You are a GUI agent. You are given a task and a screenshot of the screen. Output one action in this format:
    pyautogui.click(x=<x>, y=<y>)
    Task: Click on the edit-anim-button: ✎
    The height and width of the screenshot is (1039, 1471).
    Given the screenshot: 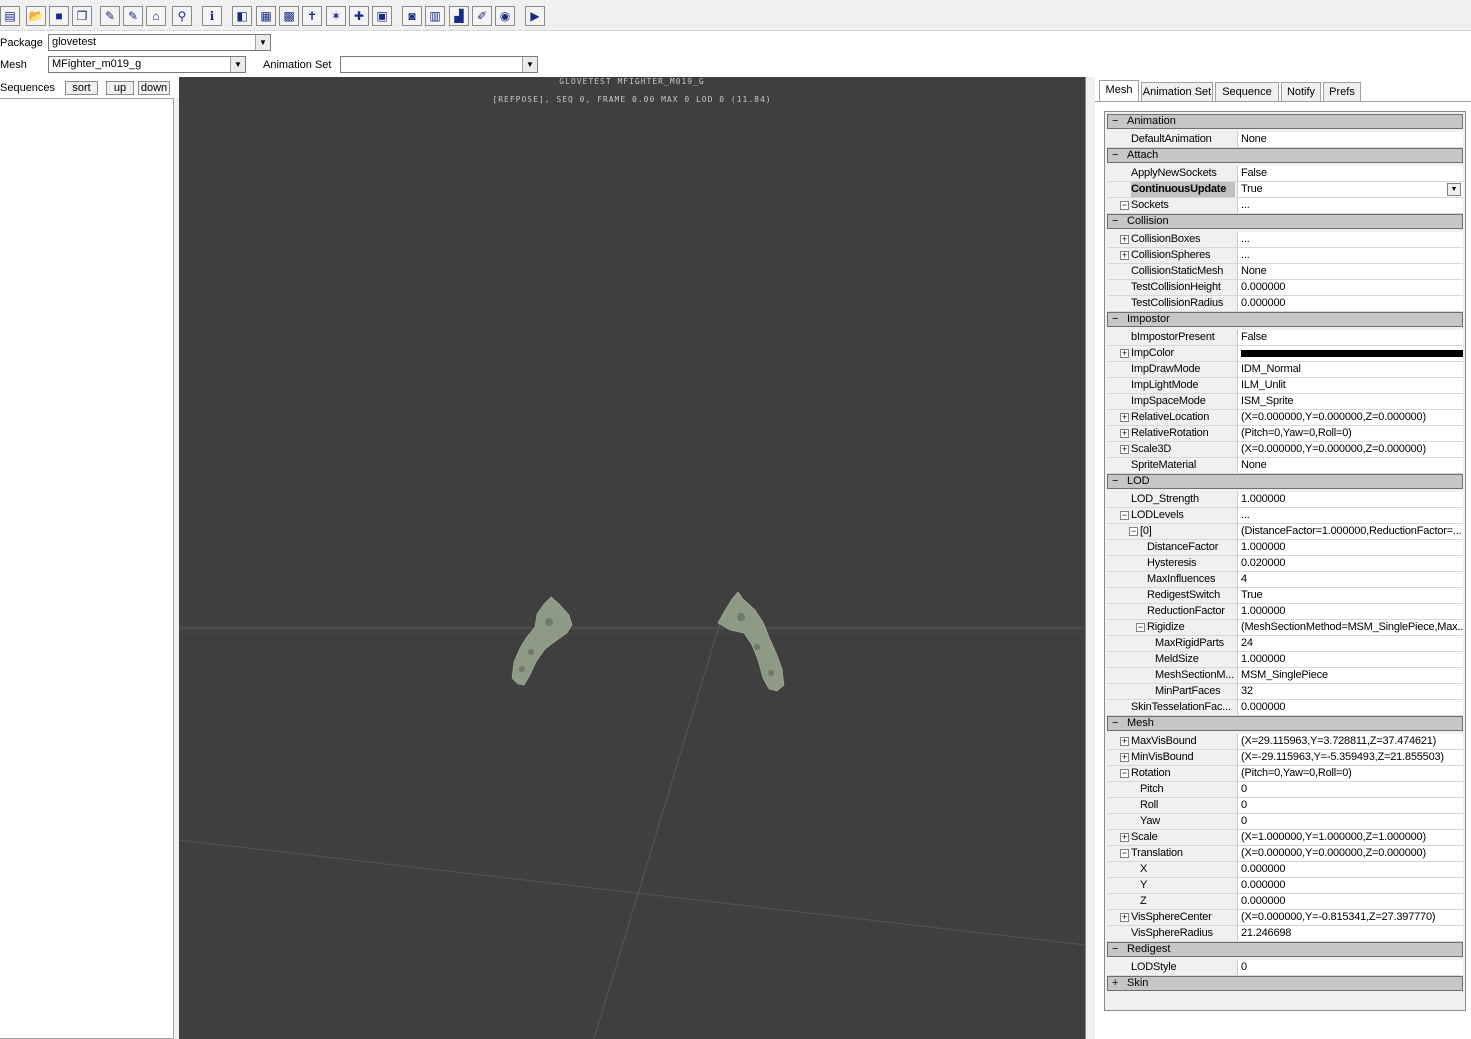 What is the action you would take?
    pyautogui.click(x=133, y=16)
    